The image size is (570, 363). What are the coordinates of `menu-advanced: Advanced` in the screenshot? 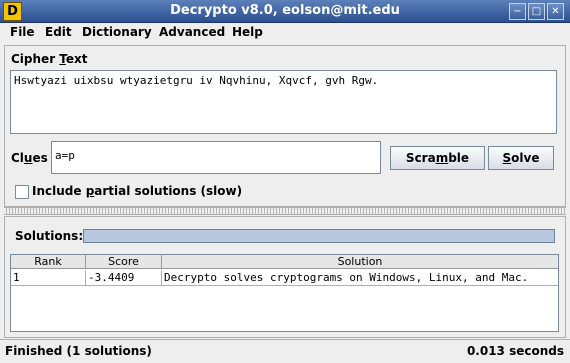 It's located at (192, 32).